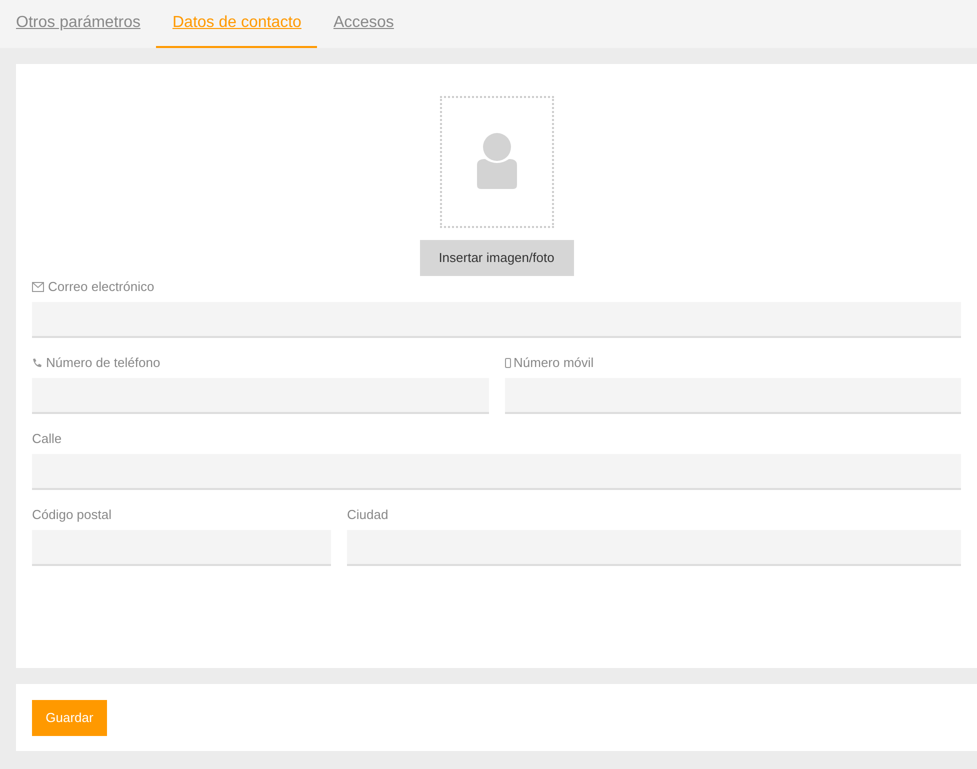 Image resolution: width=977 pixels, height=769 pixels. I want to click on field-label: Ciudad, so click(367, 515).